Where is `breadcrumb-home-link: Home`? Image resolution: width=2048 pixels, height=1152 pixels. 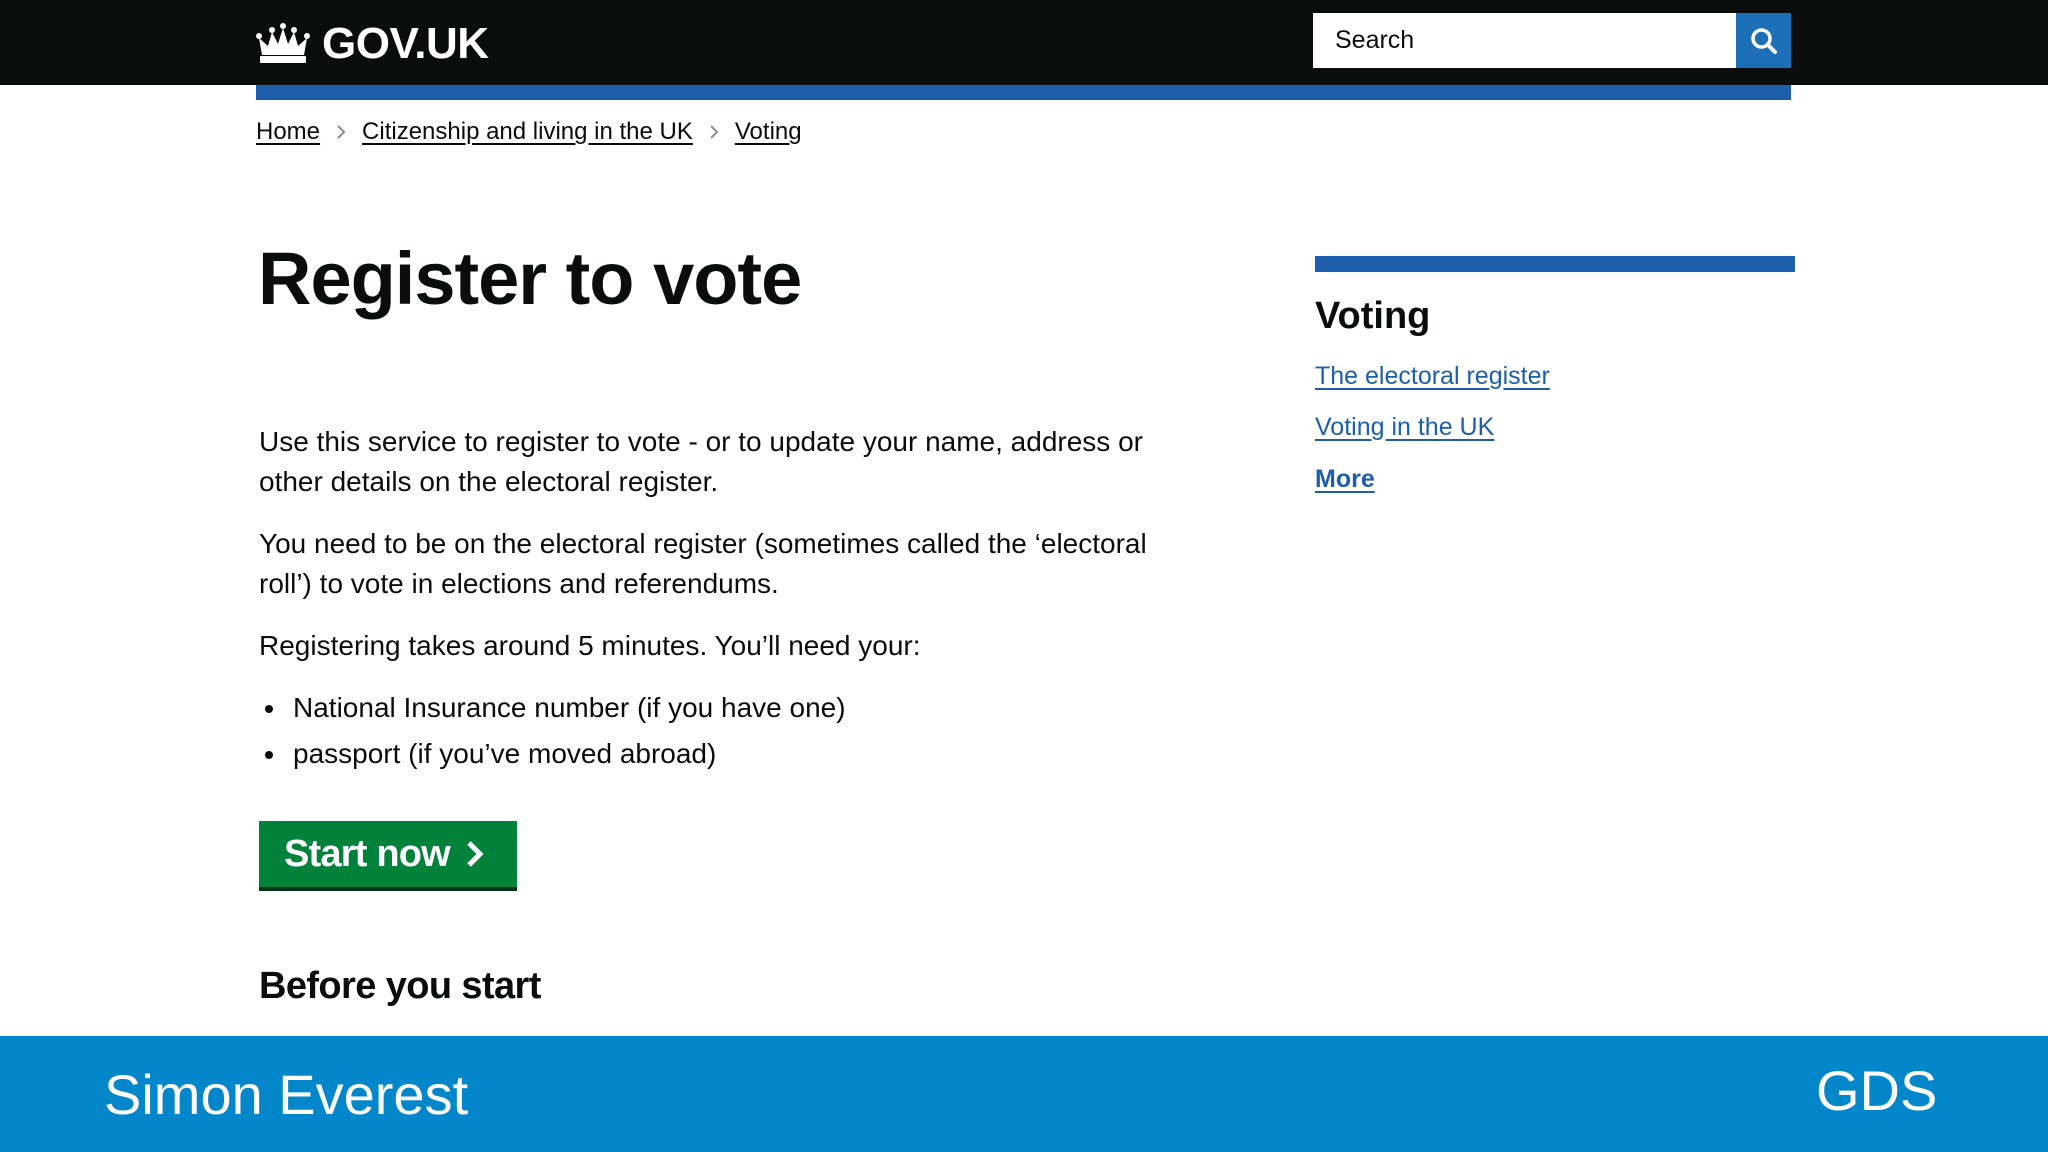 breadcrumb-home-link: Home is located at coordinates (288, 132).